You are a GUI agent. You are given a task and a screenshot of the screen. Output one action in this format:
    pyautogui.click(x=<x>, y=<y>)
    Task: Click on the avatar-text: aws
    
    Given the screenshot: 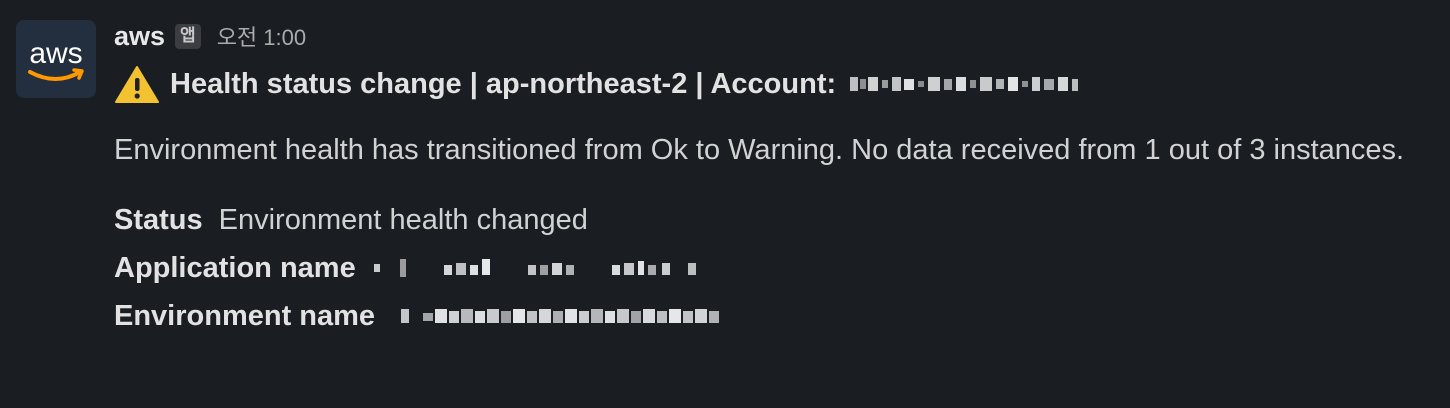 What is the action you would take?
    pyautogui.click(x=55, y=53)
    